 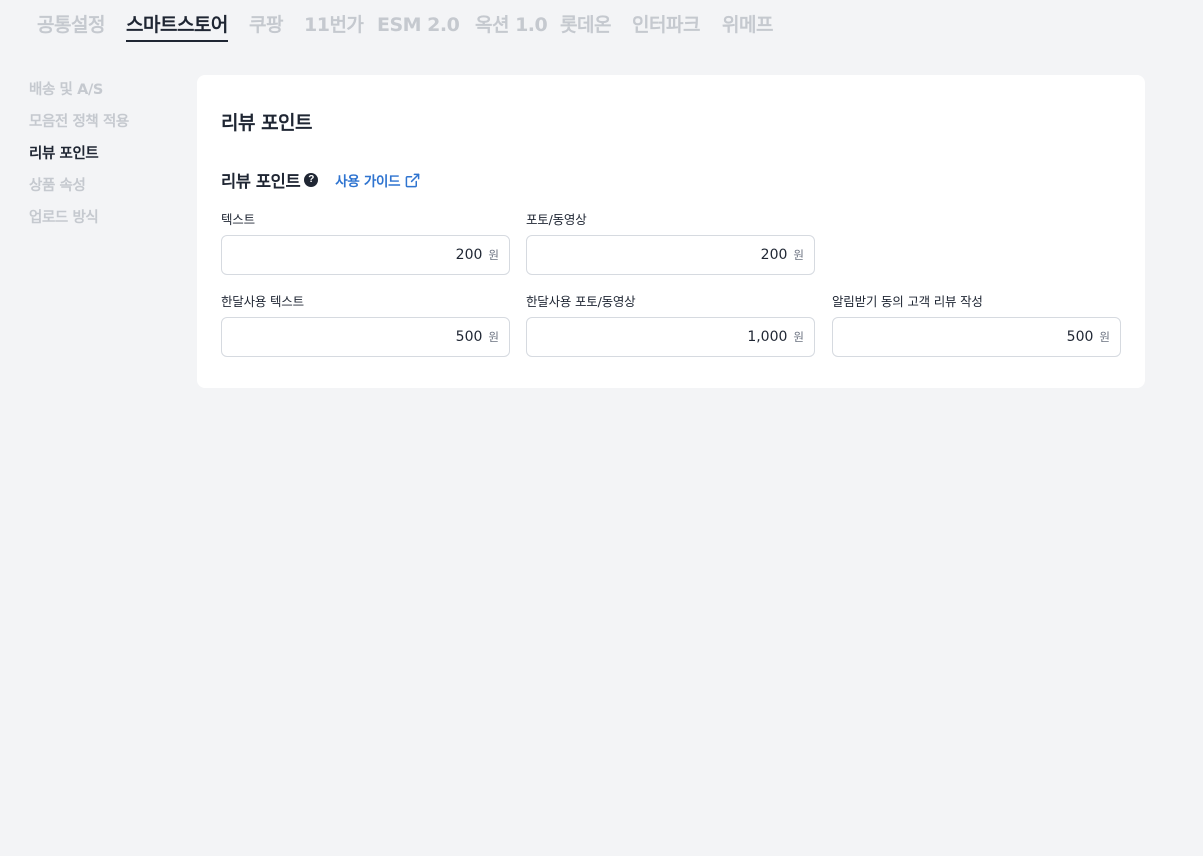 What do you see at coordinates (104, 94) in the screenshot?
I see `sidebar-item-shipping-as: 배송 및 A/S` at bounding box center [104, 94].